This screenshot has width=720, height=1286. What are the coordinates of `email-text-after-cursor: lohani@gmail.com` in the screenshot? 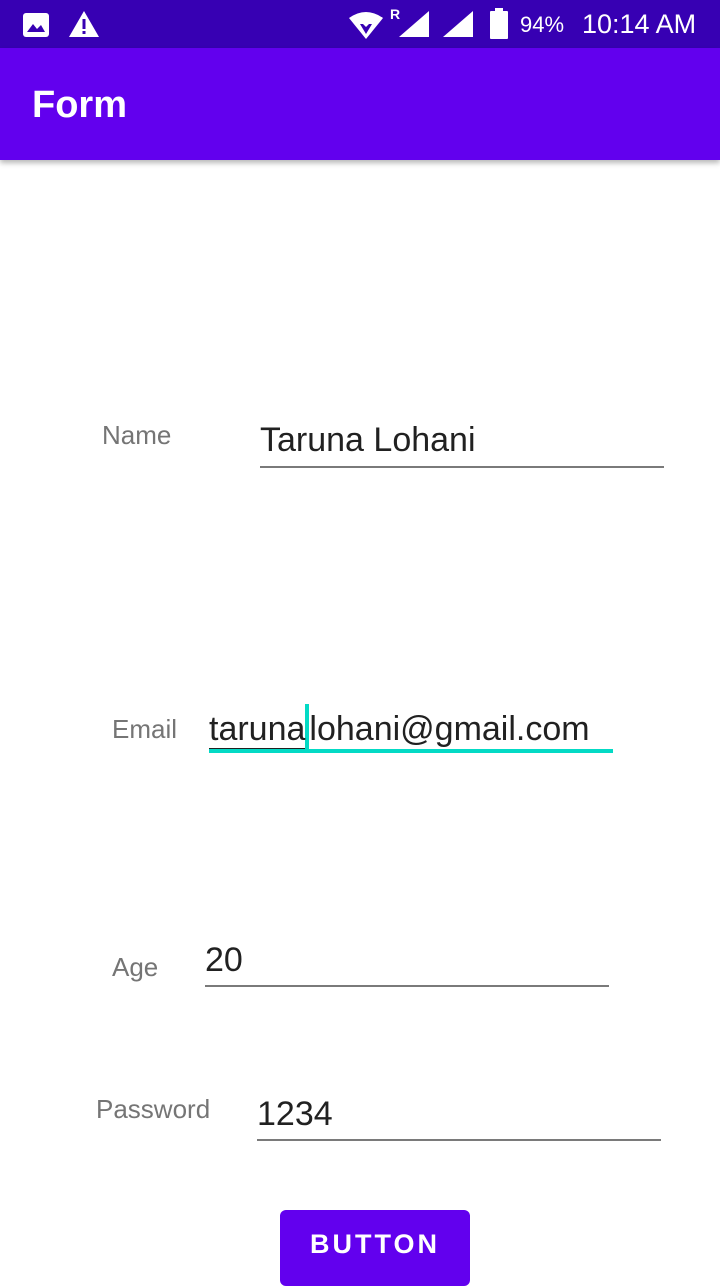 It's located at (449, 729).